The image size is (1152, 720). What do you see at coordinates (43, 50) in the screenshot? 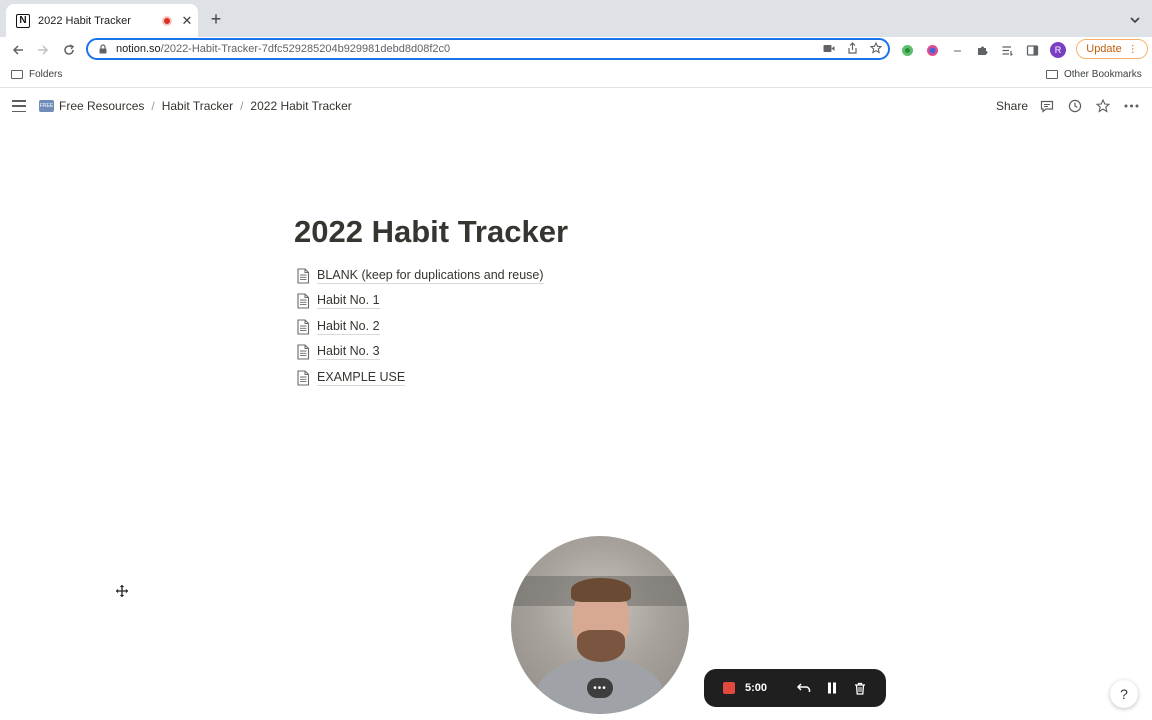
I see `forward-button` at bounding box center [43, 50].